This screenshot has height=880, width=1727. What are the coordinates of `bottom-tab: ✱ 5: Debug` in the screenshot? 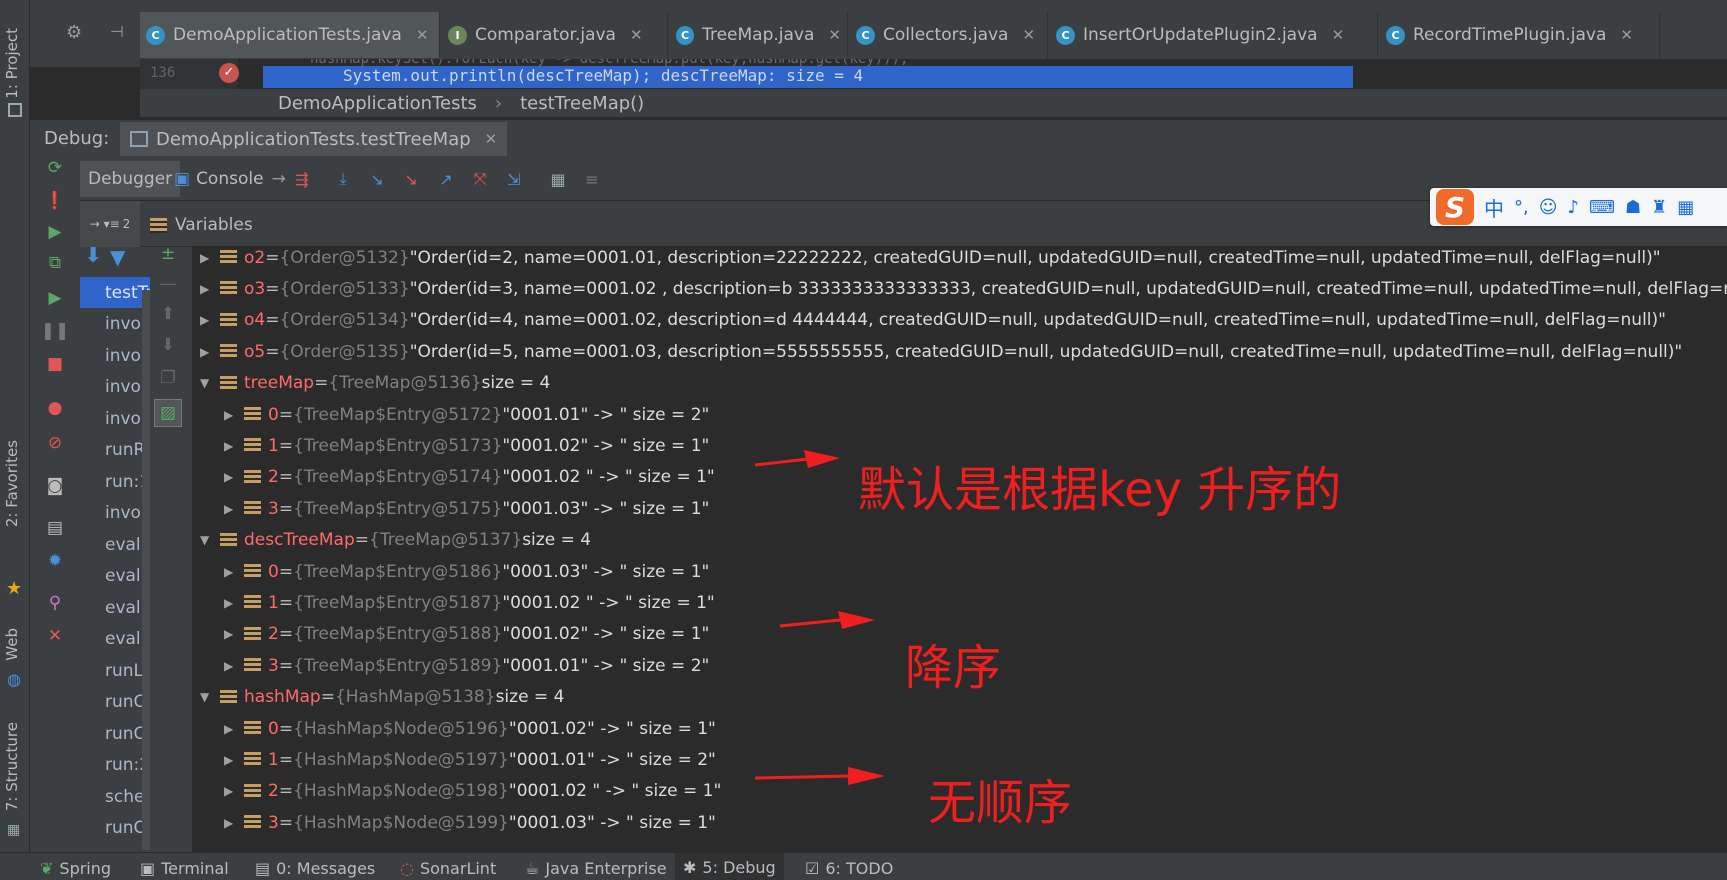 It's located at (729, 866).